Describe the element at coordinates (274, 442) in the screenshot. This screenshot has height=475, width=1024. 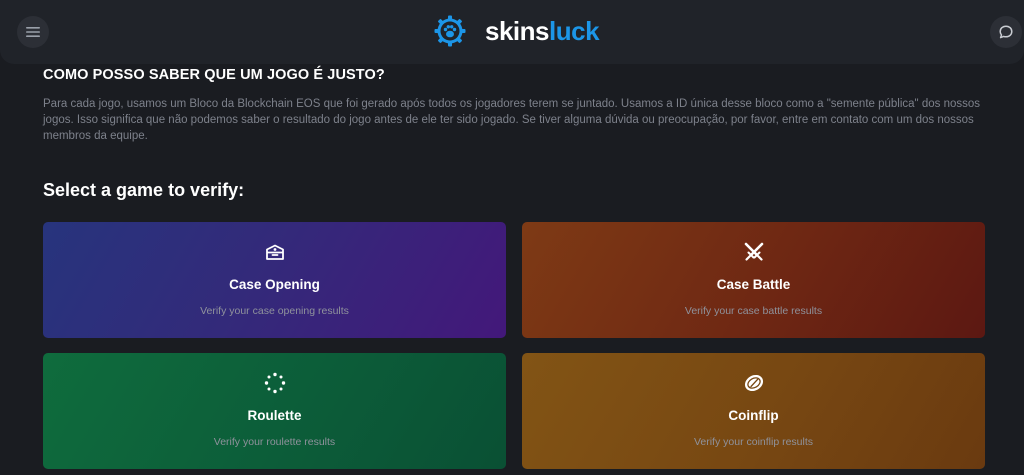
I see `card-subtitle: Verify your roulette results` at that location.